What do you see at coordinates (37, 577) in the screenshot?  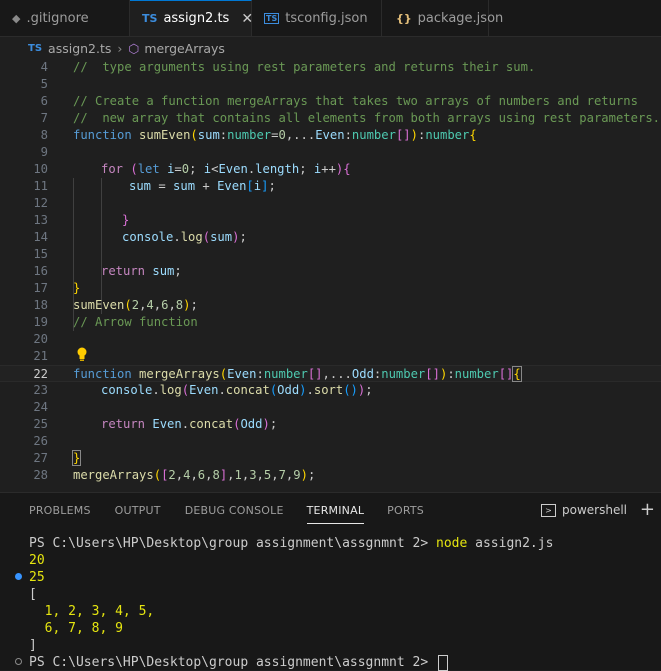 I see `terminal-line: 25` at bounding box center [37, 577].